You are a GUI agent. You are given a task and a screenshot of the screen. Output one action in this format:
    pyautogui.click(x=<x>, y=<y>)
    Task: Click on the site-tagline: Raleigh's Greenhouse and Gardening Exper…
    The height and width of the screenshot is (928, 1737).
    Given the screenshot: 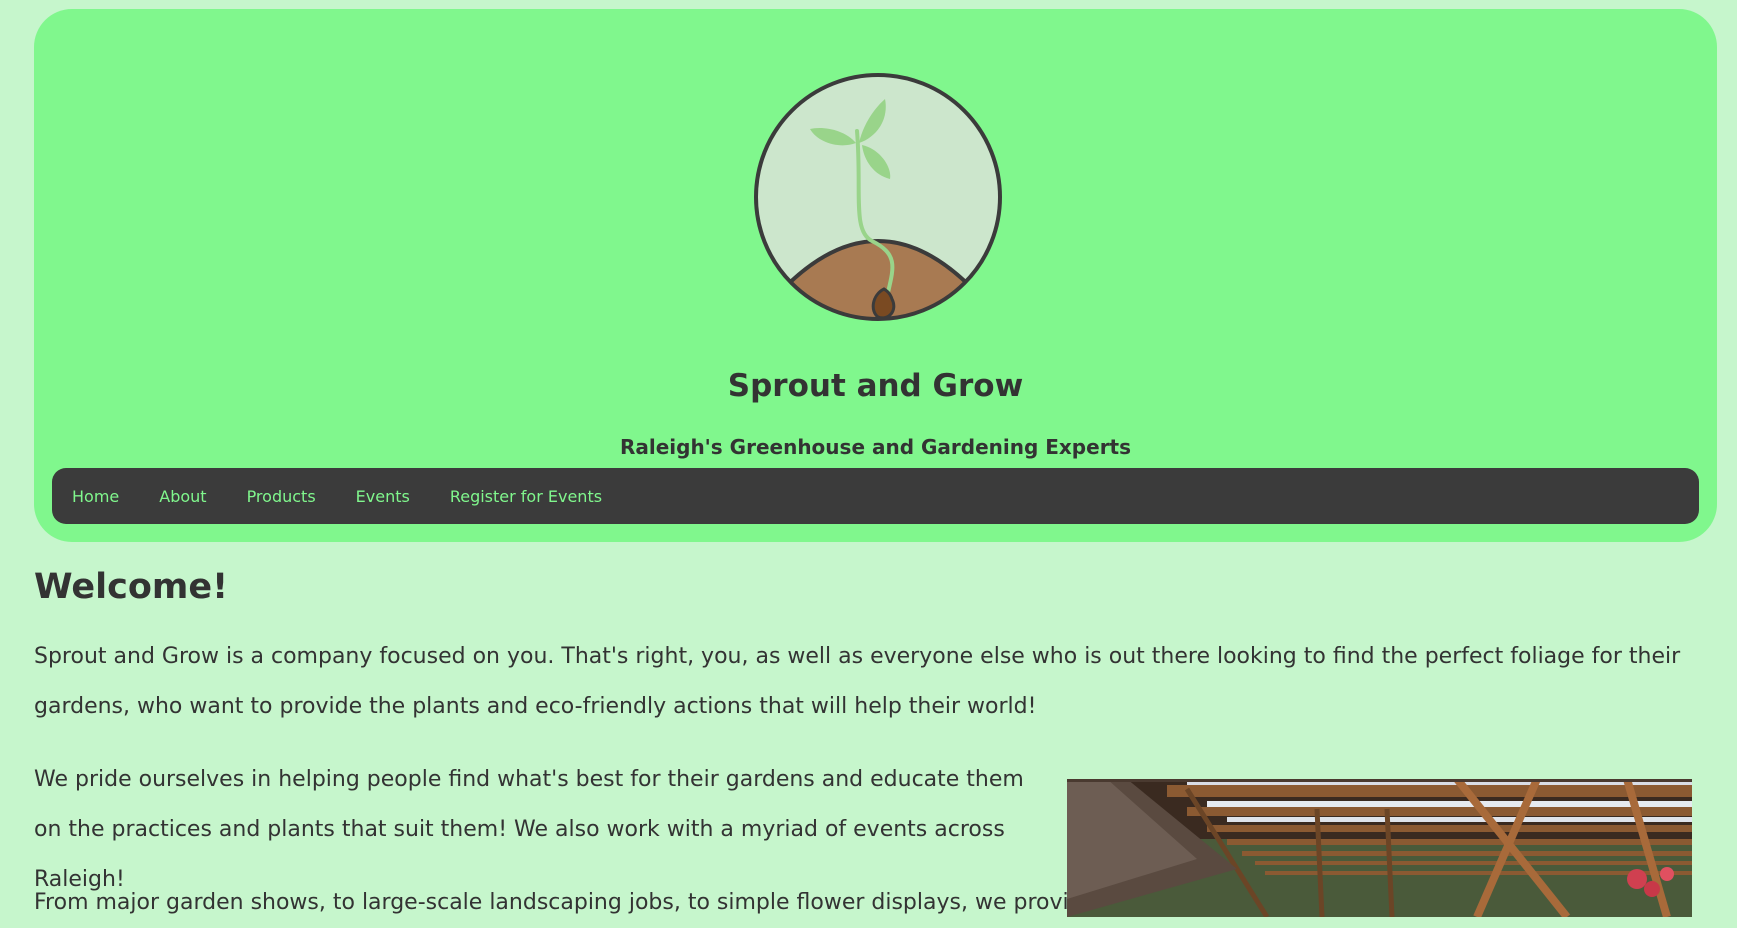 What is the action you would take?
    pyautogui.click(x=875, y=447)
    